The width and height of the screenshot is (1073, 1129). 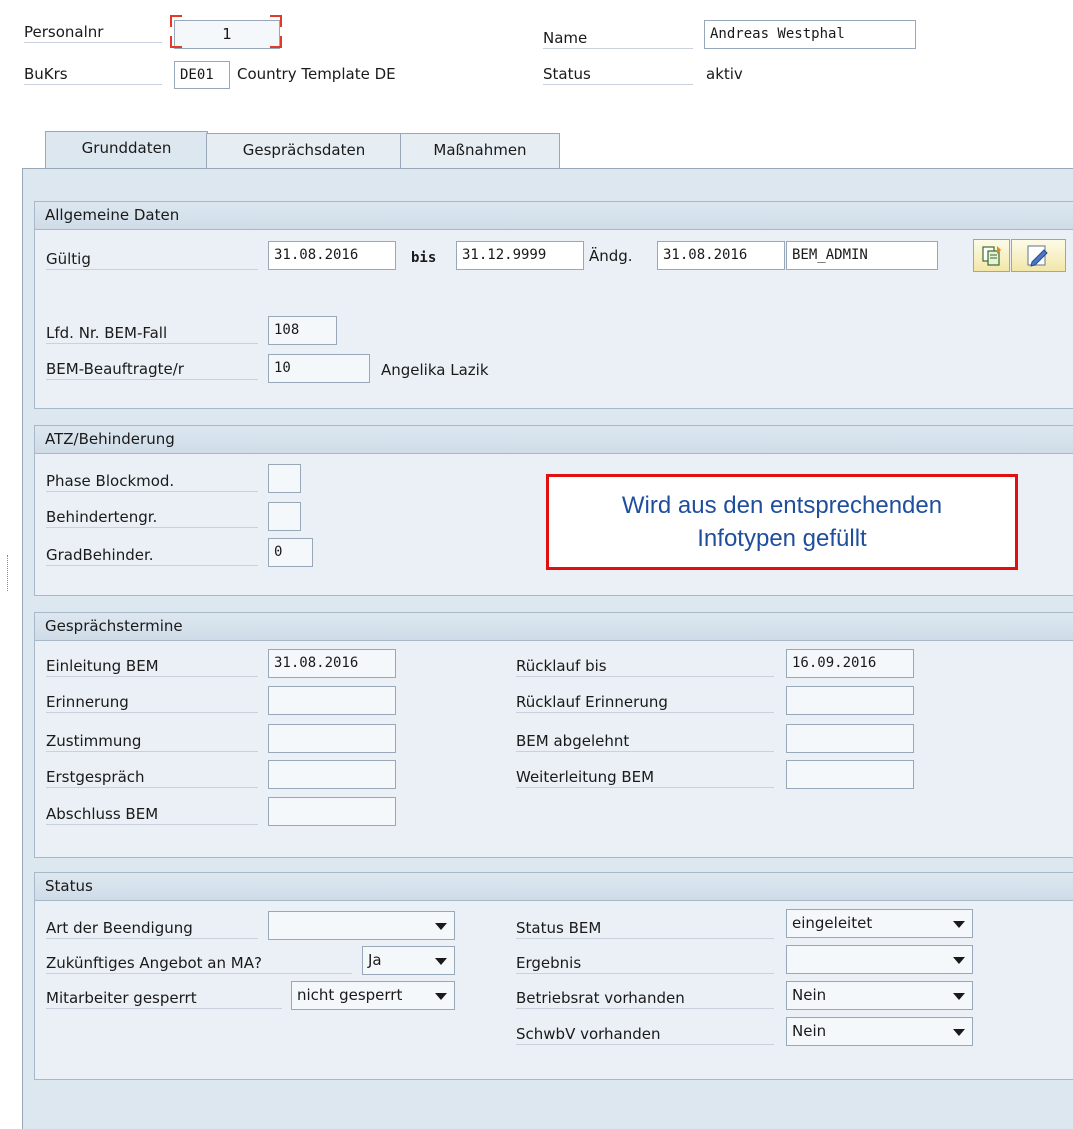 What do you see at coordinates (152, 517) in the screenshot?
I see `behindertengr-label: Behindertengr.` at bounding box center [152, 517].